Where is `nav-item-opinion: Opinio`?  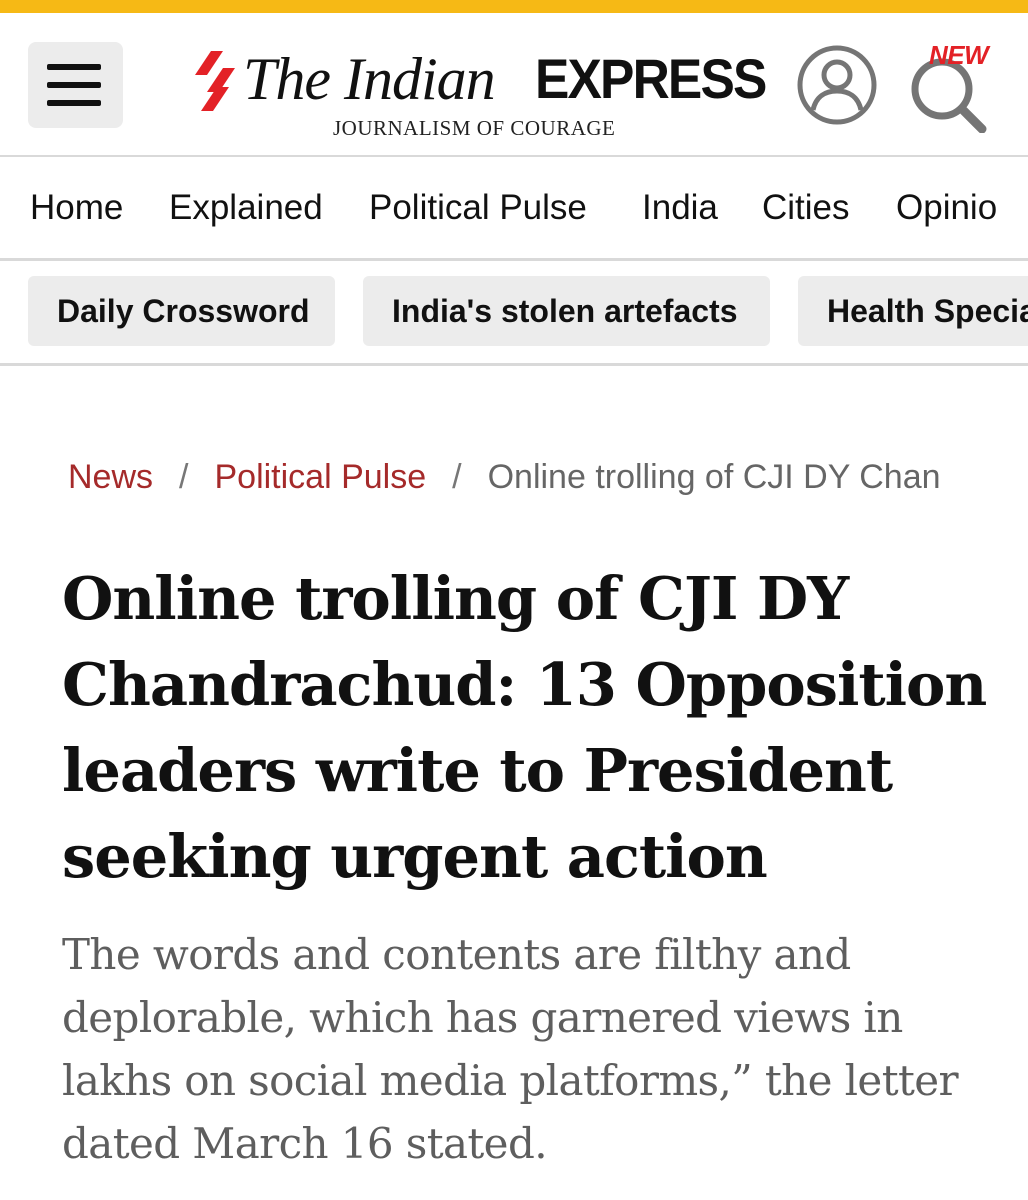
nav-item-opinion: Opinio is located at coordinates (946, 208).